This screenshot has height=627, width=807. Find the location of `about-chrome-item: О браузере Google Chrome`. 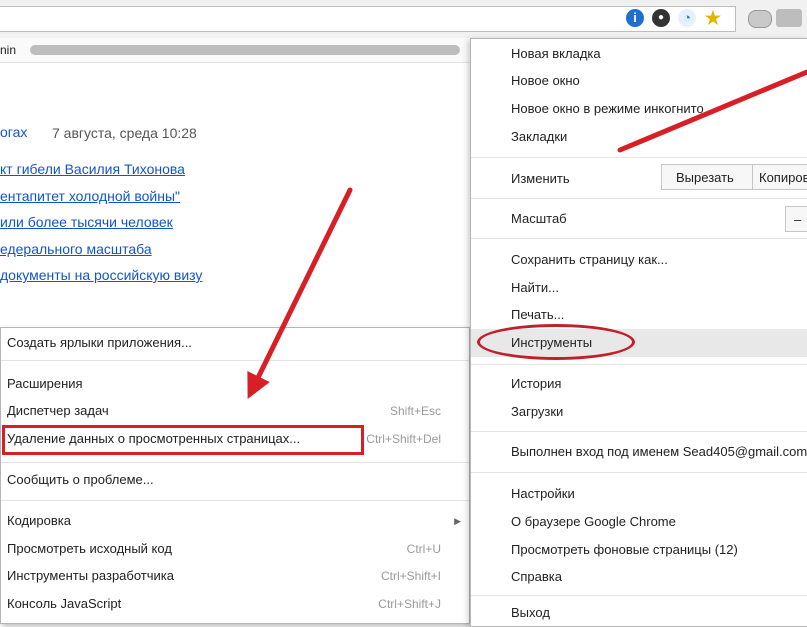

about-chrome-item: О браузере Google Chrome is located at coordinates (593, 522).